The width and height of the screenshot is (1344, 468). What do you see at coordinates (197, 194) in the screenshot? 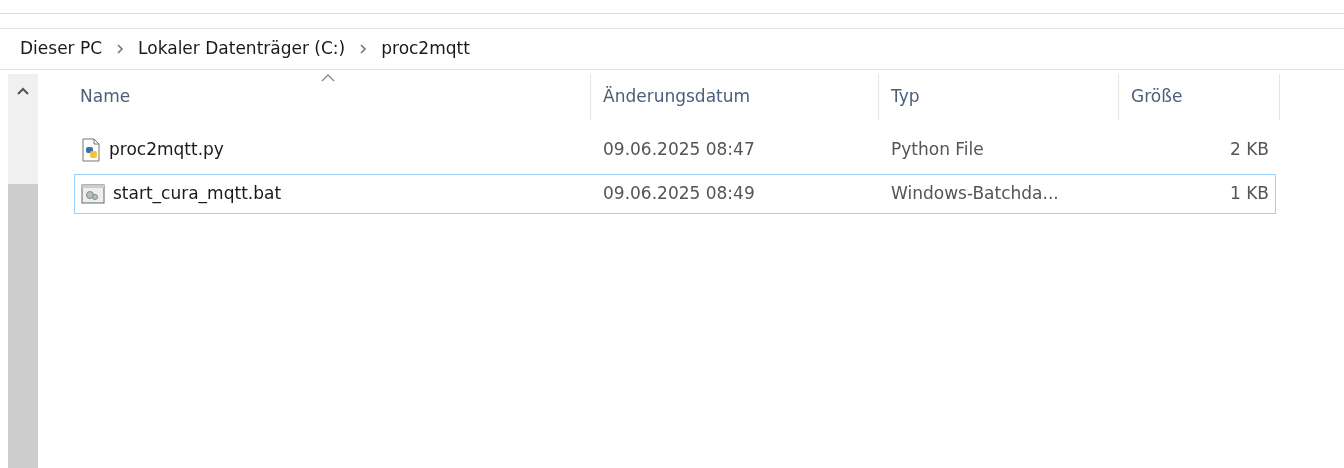
I see `file-name: start_cura_mqtt.bat` at bounding box center [197, 194].